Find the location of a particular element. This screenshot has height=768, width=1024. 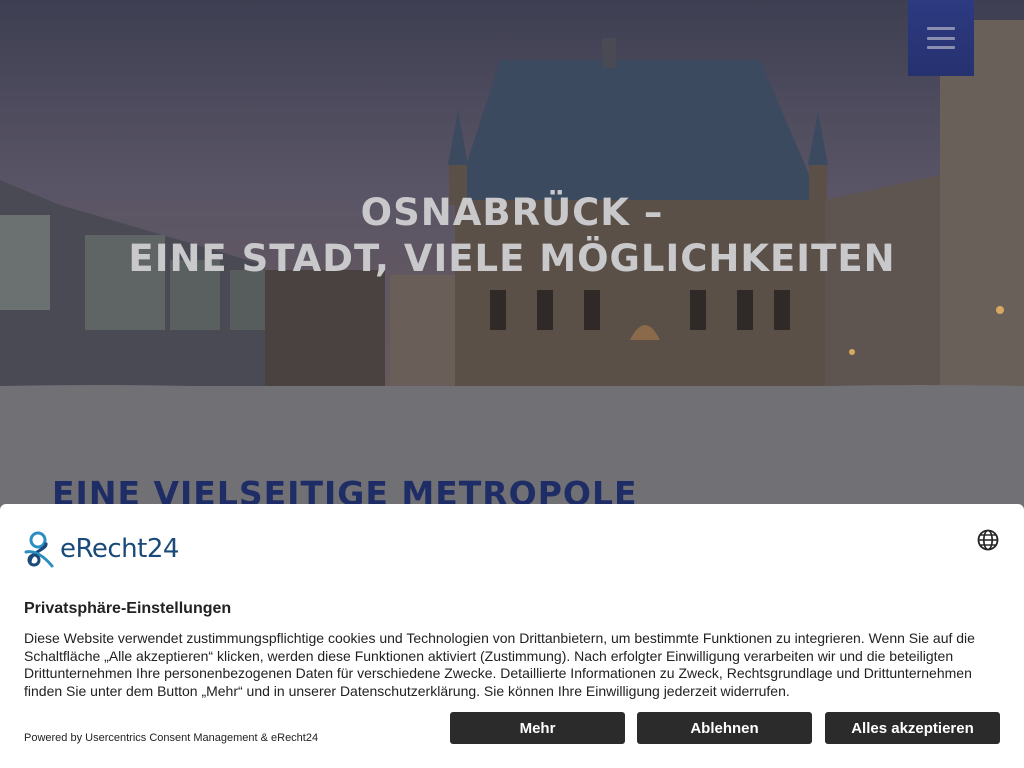

logo-text: eRecht24 is located at coordinates (119, 549).